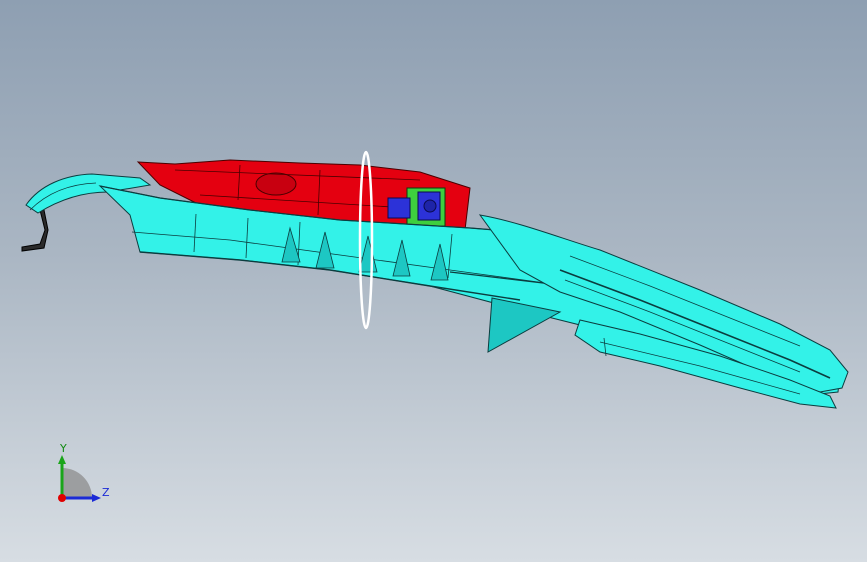 This screenshot has width=867, height=562. I want to click on frame-hole, so click(276, 184).